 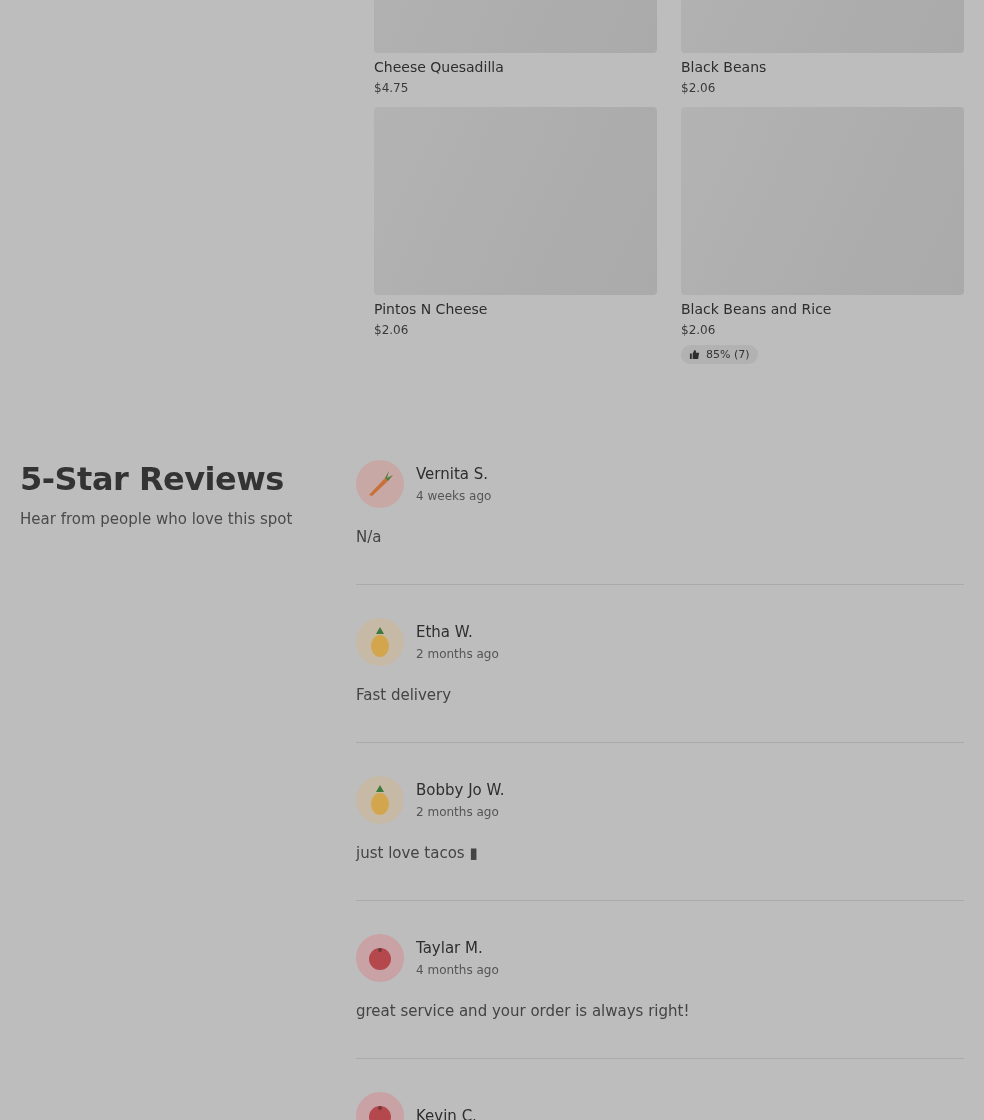 What do you see at coordinates (694, 354) in the screenshot?
I see `thumbs-up-icon` at bounding box center [694, 354].